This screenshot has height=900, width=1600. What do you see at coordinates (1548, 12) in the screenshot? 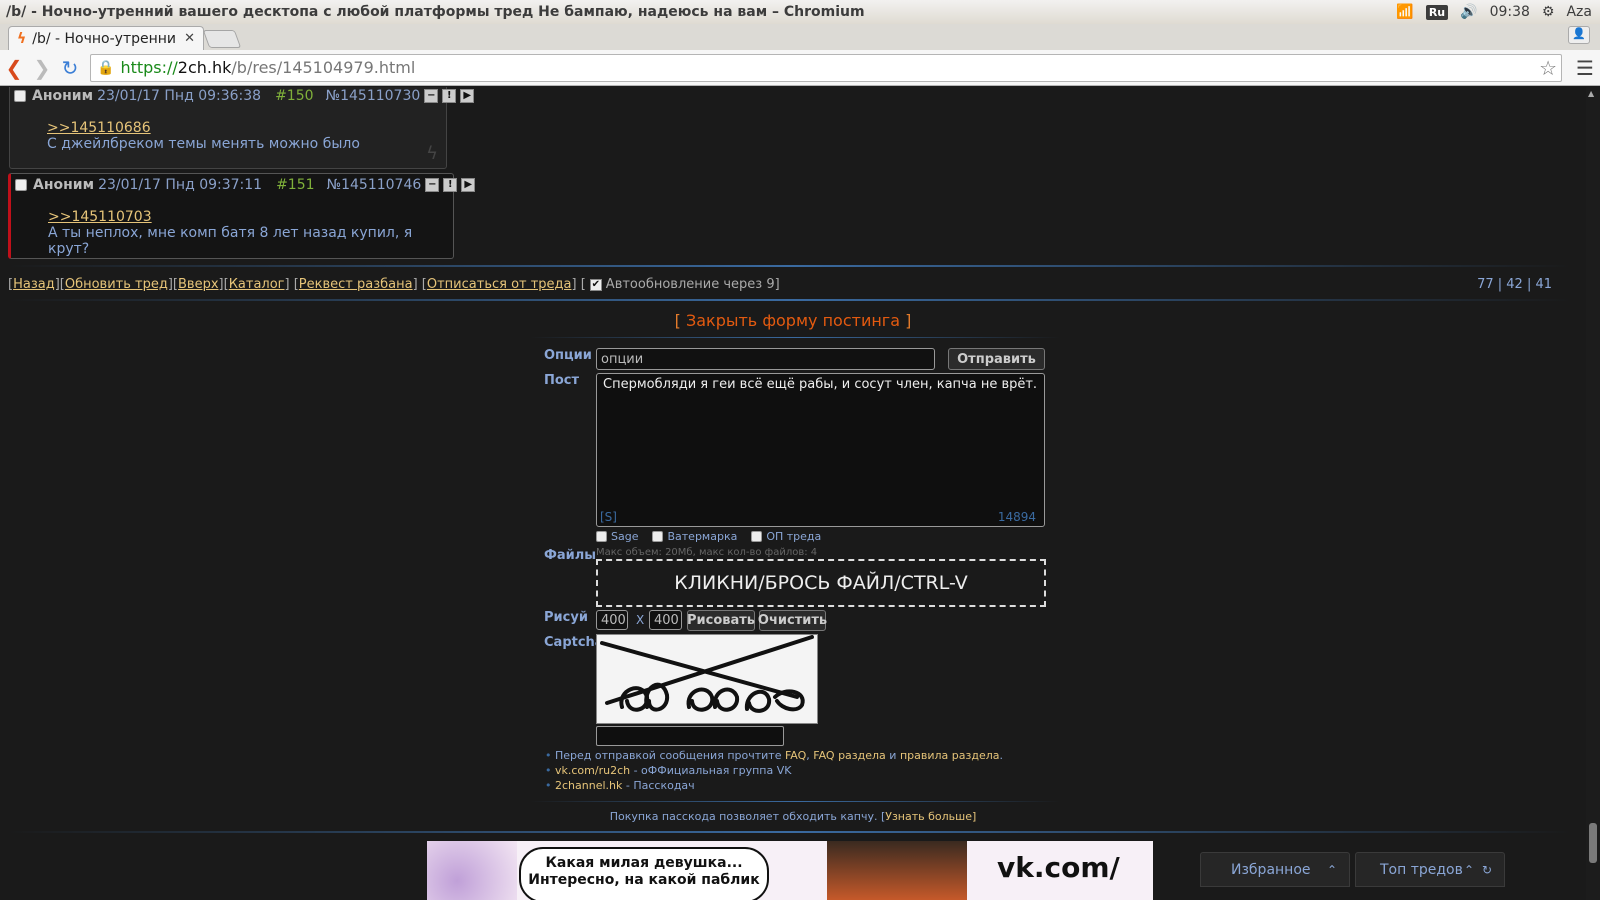
I see `settings-gear-icon: ⚙` at bounding box center [1548, 12].